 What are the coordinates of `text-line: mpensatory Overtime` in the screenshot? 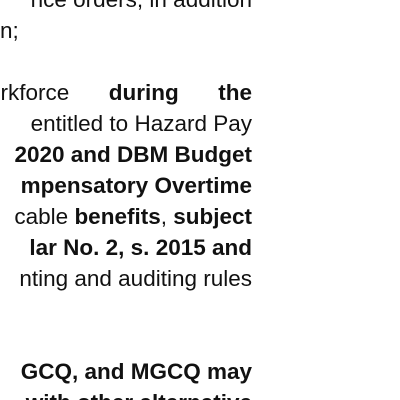 It's located at (126, 185).